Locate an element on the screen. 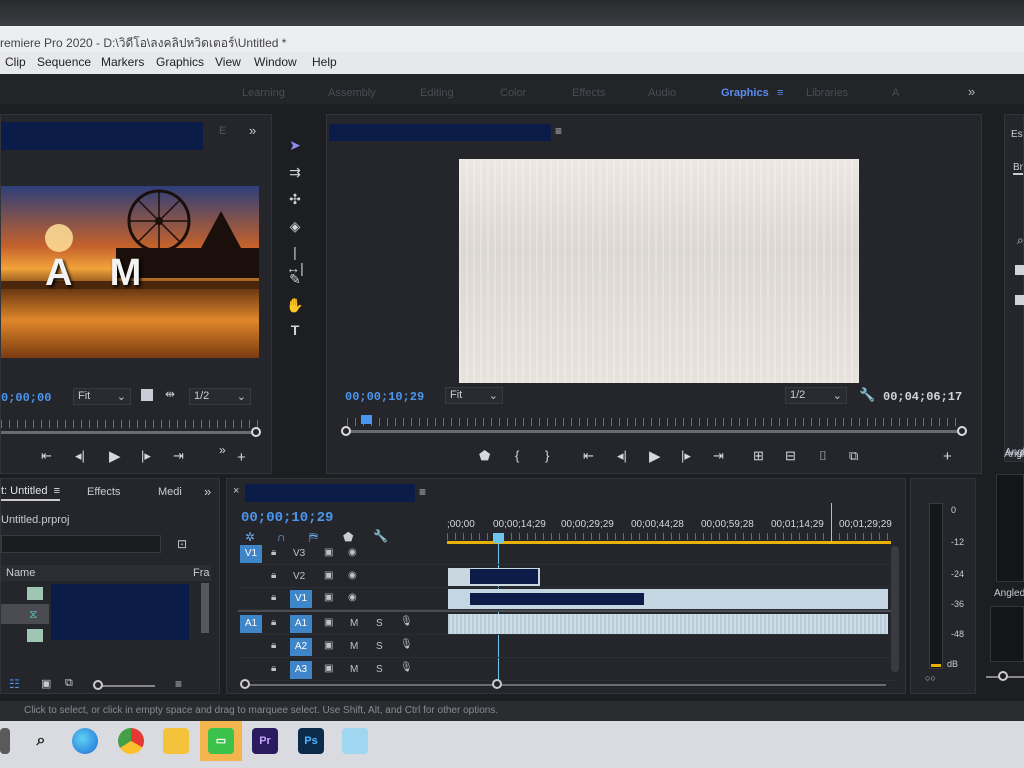 The width and height of the screenshot is (1024, 768). source-zoom-handle is located at coordinates (256, 432).